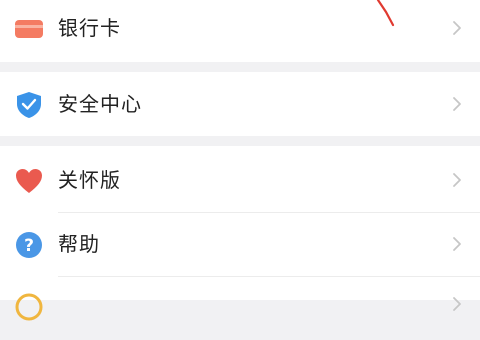 Image resolution: width=480 pixels, height=340 pixels. What do you see at coordinates (100, 104) in the screenshot?
I see `menu-item-label: 安全中心` at bounding box center [100, 104].